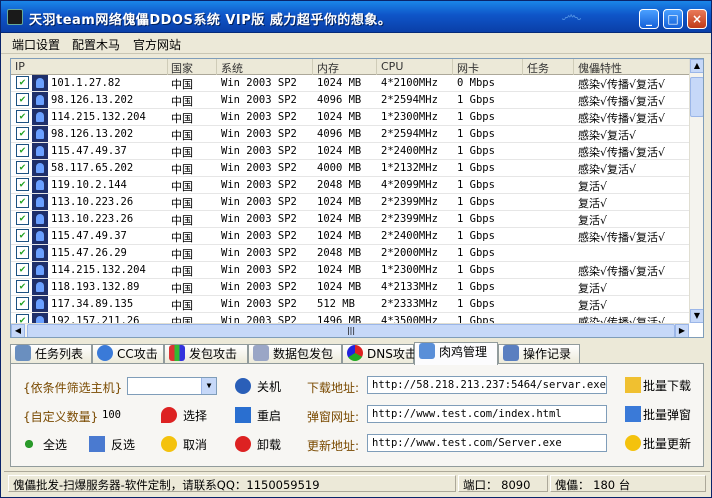 The image size is (712, 498). What do you see at coordinates (36, 44) in the screenshot?
I see `menu-port-settings: 端口设置` at bounding box center [36, 44].